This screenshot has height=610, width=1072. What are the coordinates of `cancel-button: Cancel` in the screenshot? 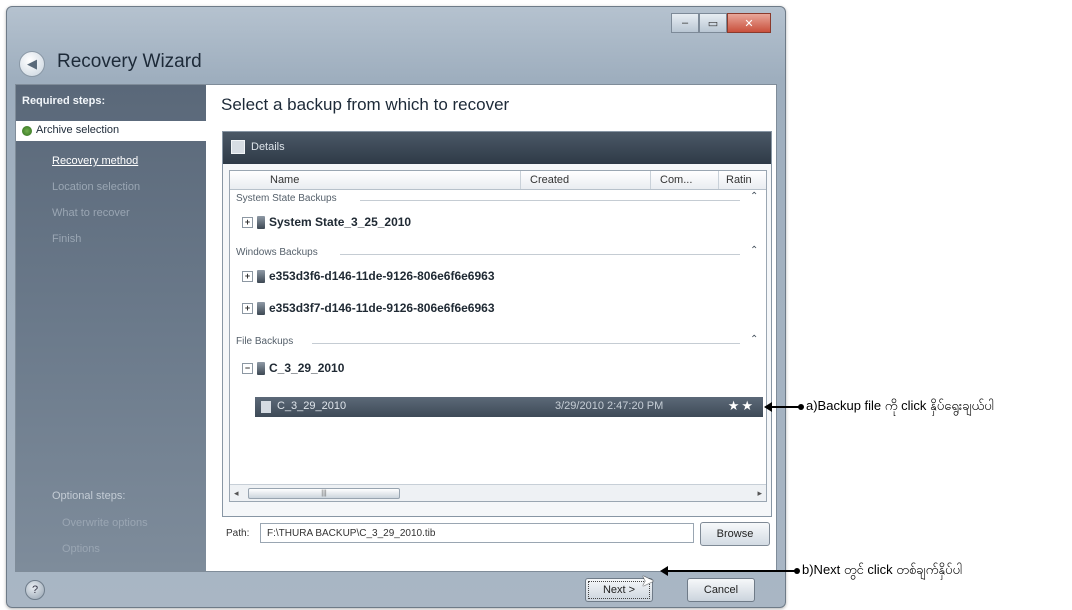 It's located at (721, 590).